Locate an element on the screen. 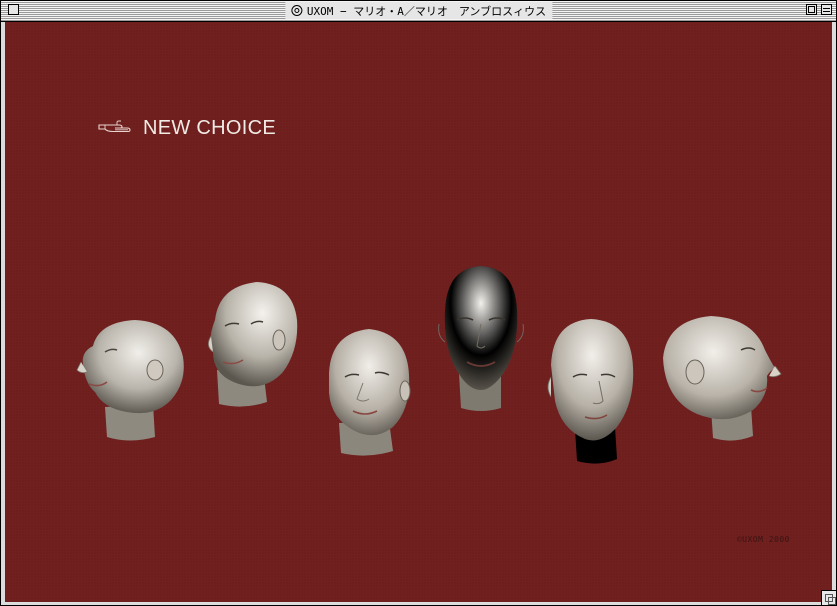  close-box is located at coordinates (13, 9).